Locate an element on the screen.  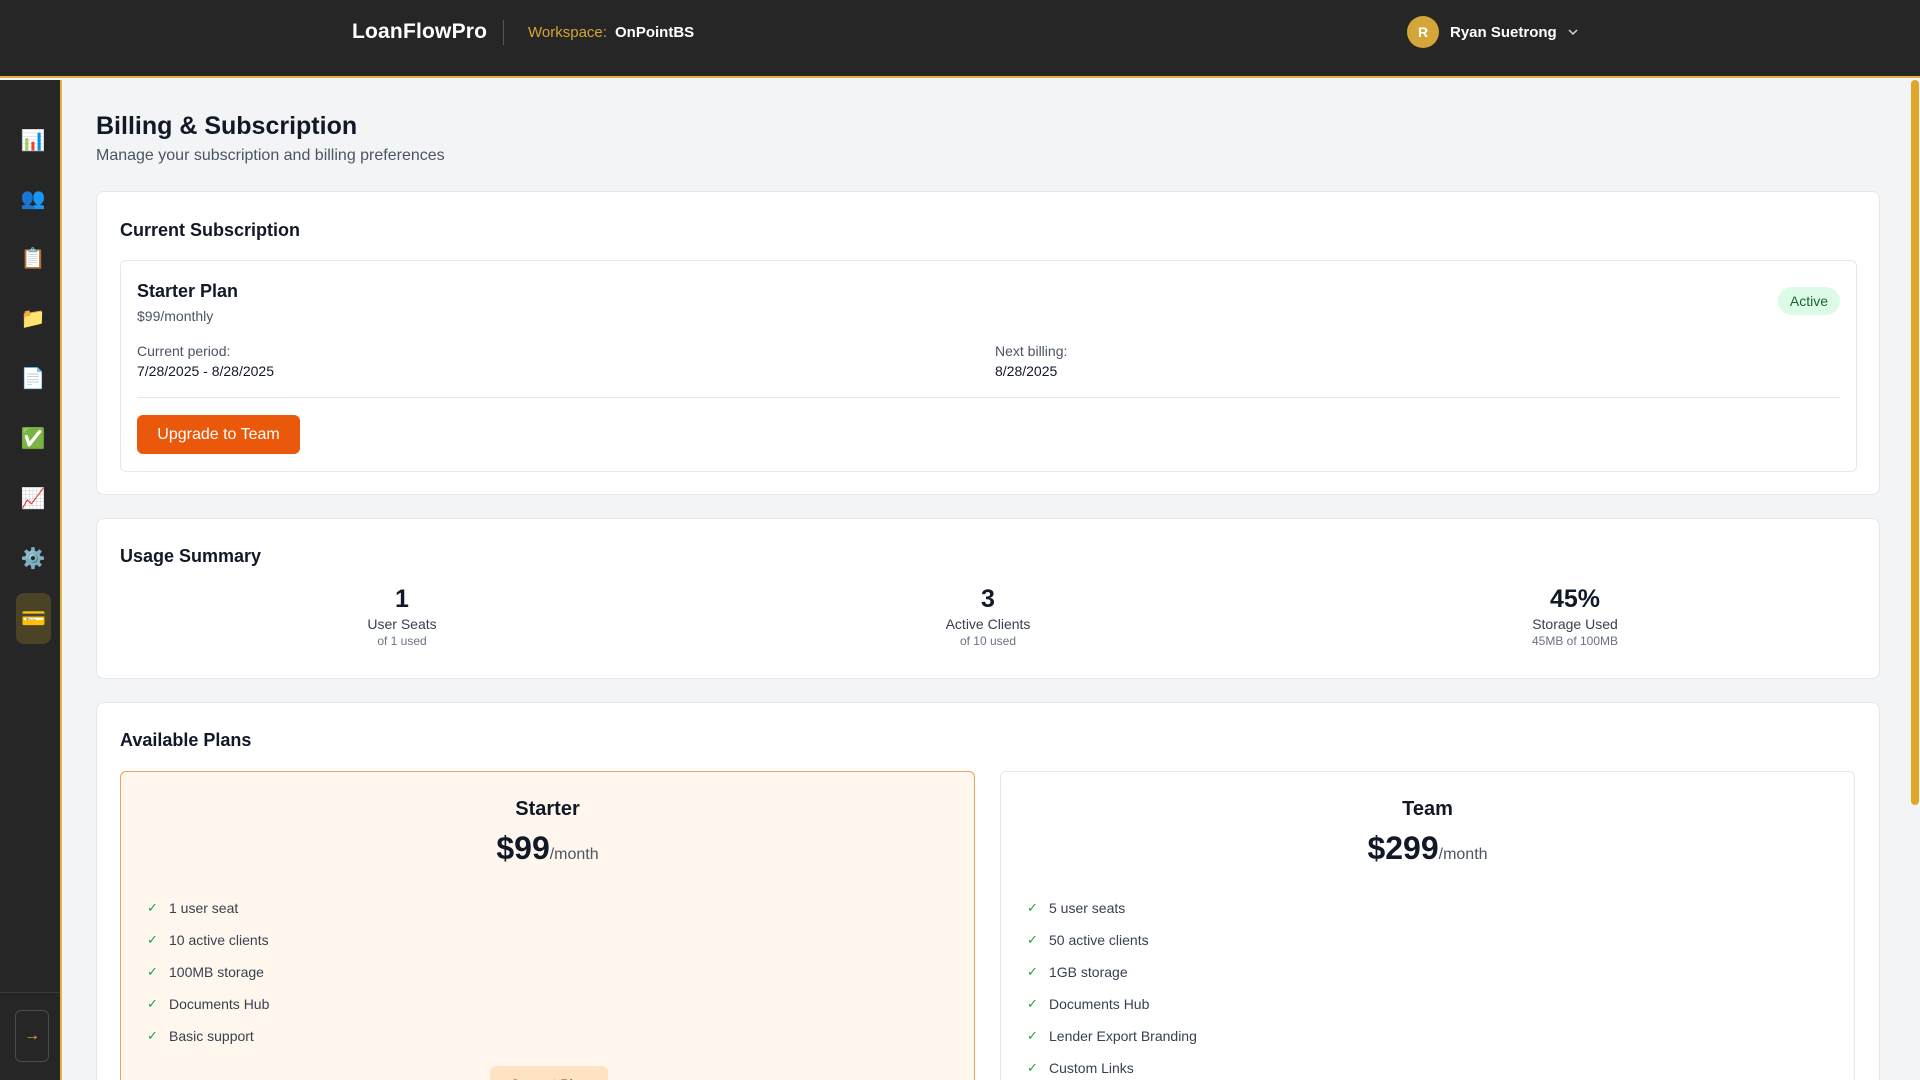
tasks-icon: 📋 is located at coordinates (33, 258).